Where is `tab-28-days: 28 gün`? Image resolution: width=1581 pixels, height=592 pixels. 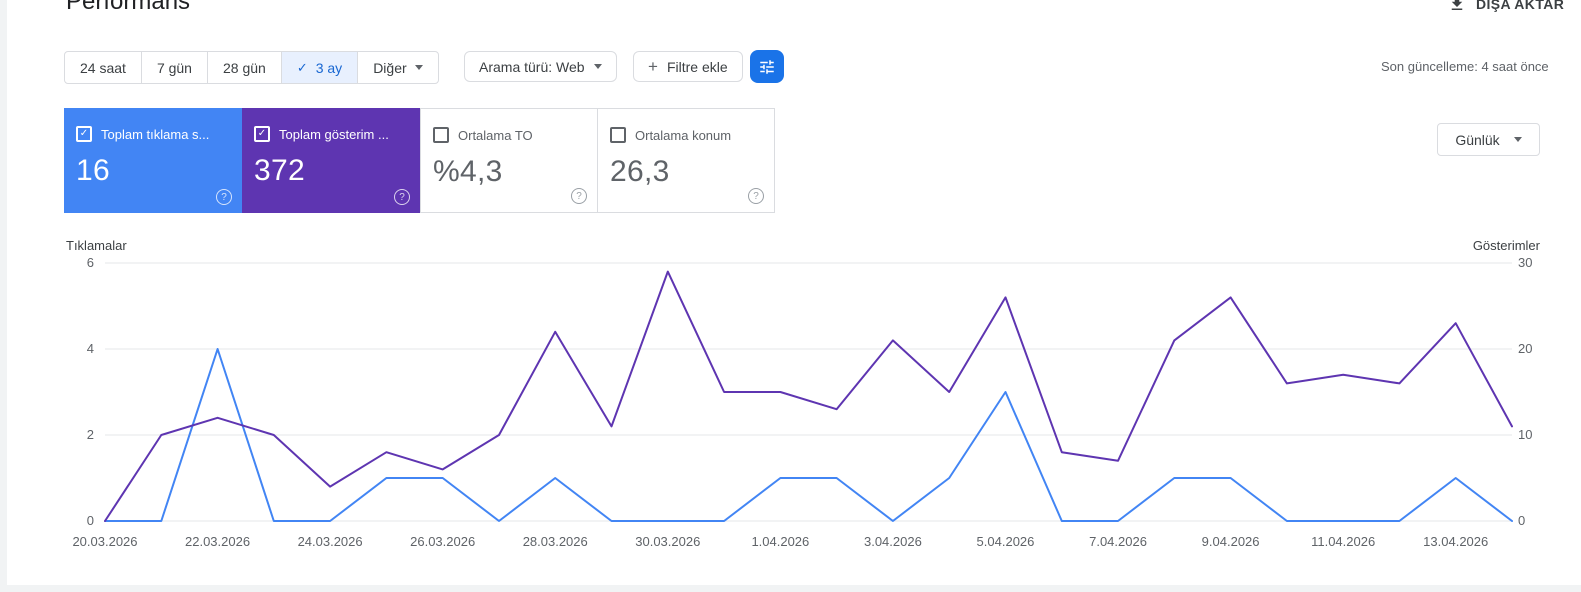
tab-28-days: 28 gün is located at coordinates (243, 67).